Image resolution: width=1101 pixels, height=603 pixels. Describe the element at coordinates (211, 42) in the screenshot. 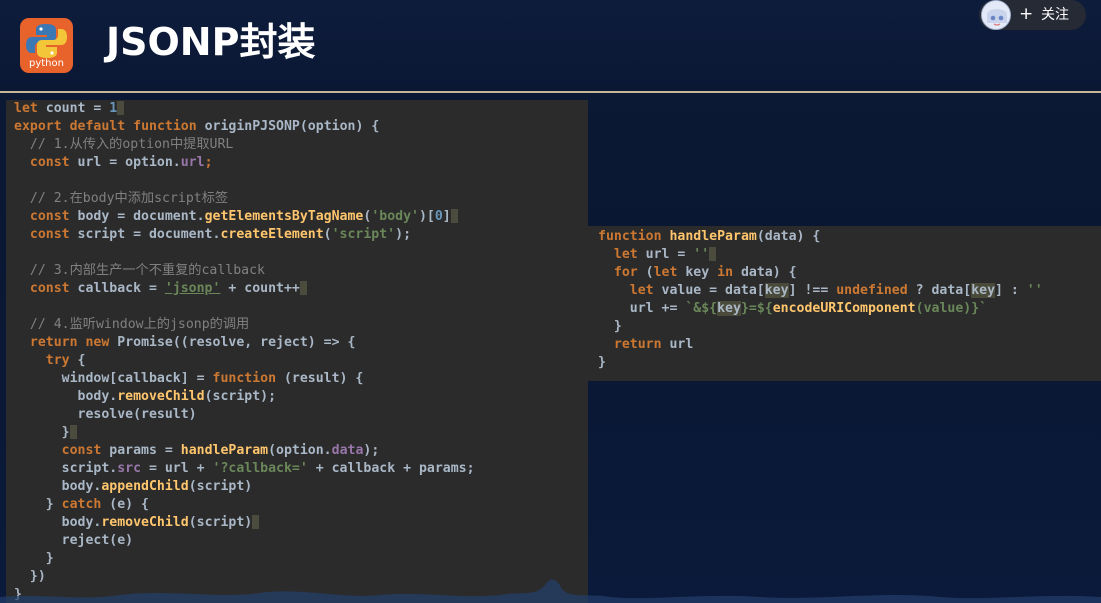

I see `page-title: JSONP封装` at that location.